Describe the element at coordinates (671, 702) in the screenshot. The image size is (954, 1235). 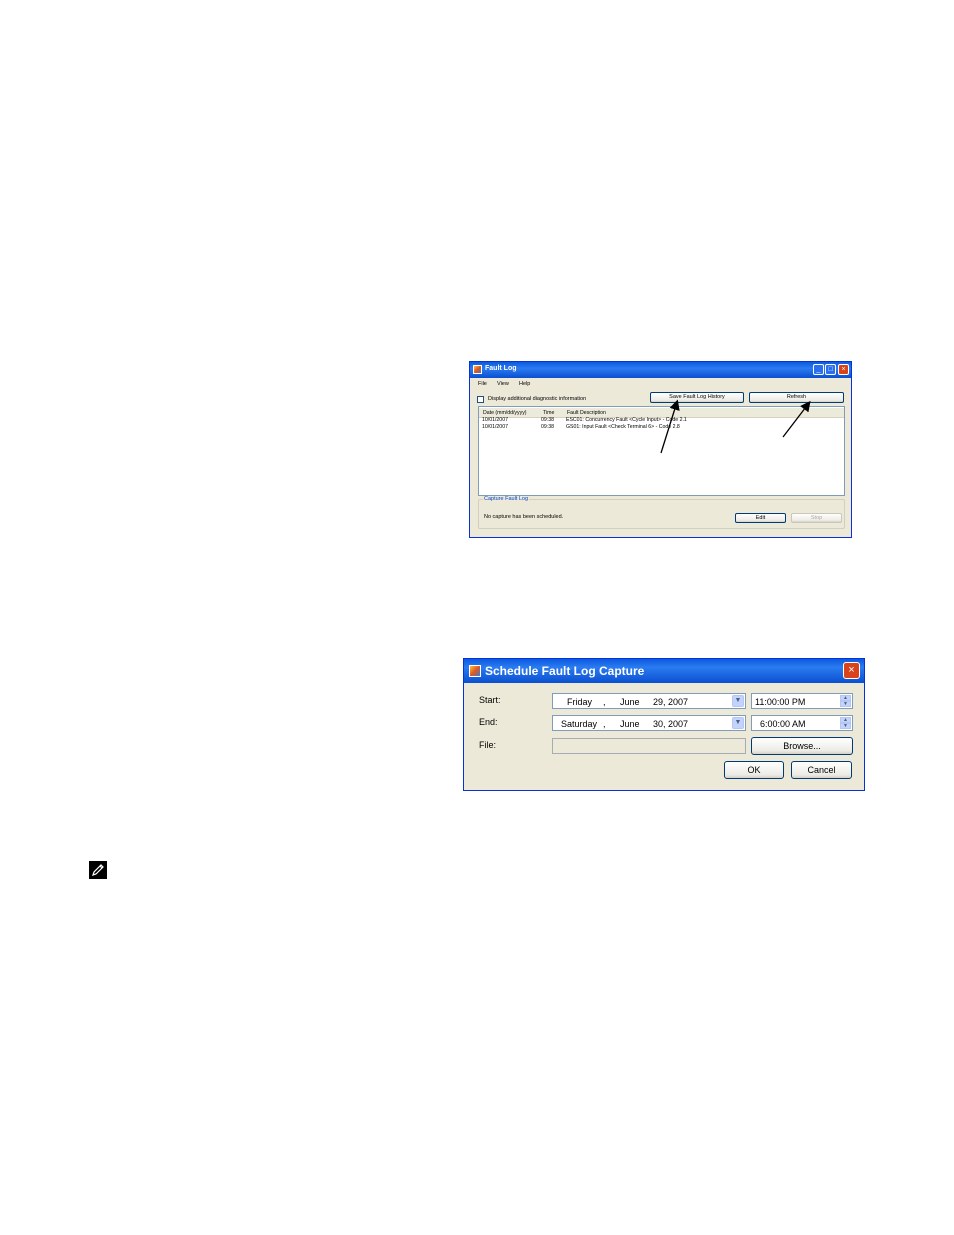
I see `start-day-year: 29, 2007` at that location.